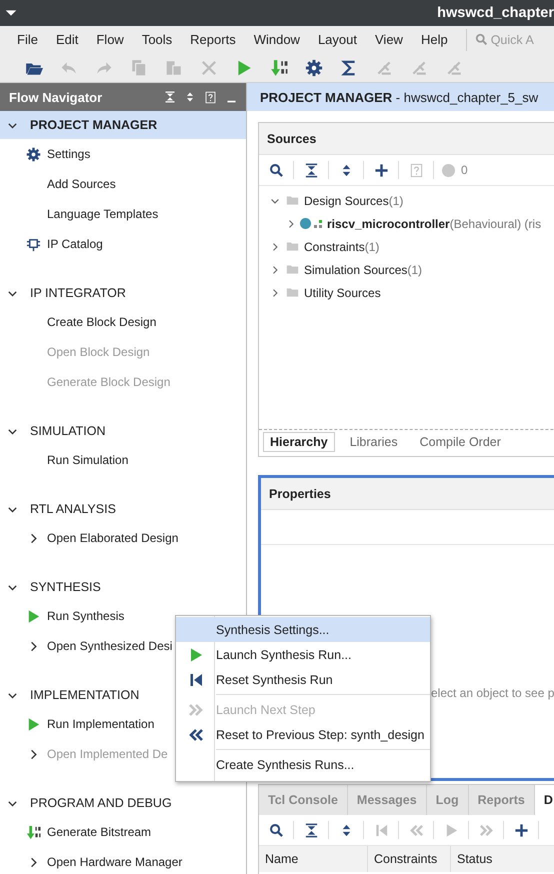 This screenshot has width=554, height=874. I want to click on nav-item: Run Simulation, so click(123, 460).